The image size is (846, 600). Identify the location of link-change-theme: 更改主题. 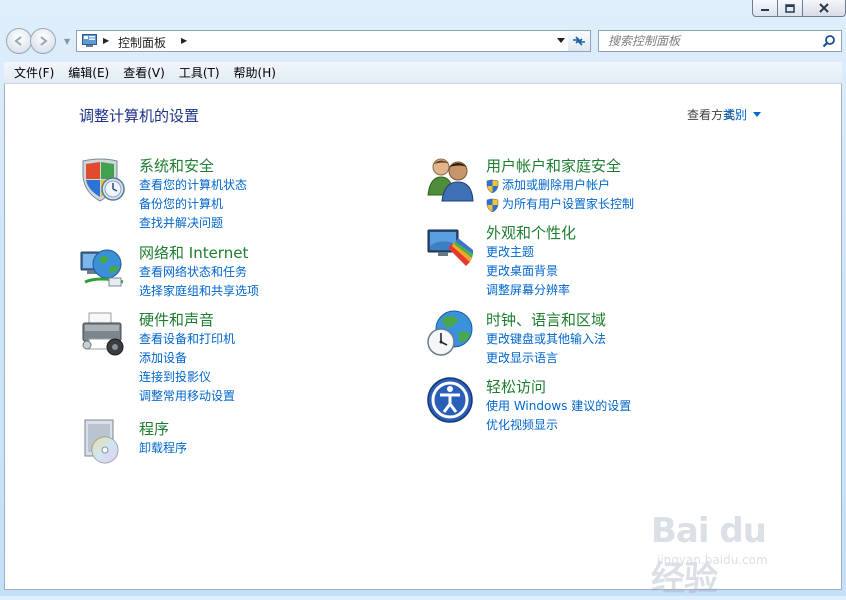
(528, 252).